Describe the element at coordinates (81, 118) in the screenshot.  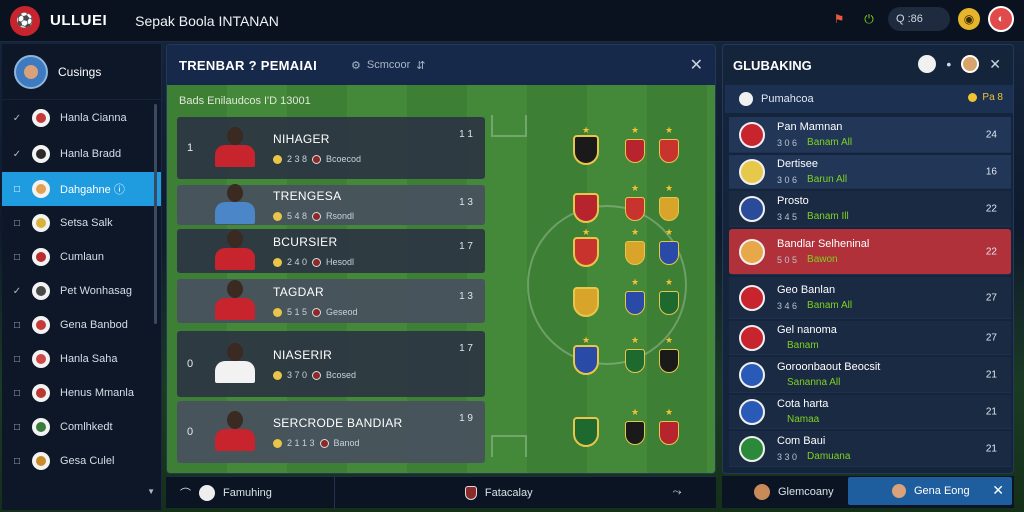
I see `sidebar-item: ✓ Hanla Cianna` at that location.